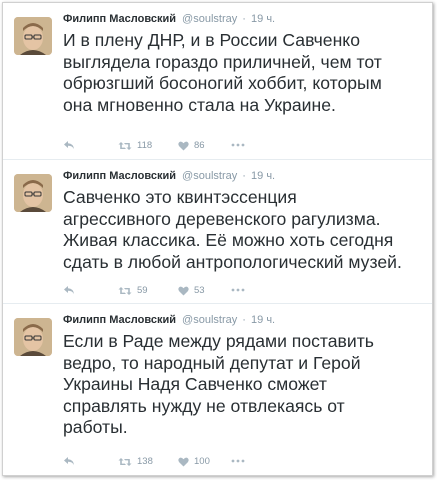 The height and width of the screenshot is (480, 437). What do you see at coordinates (135, 145) in the screenshot?
I see `retweet-button: 118` at bounding box center [135, 145].